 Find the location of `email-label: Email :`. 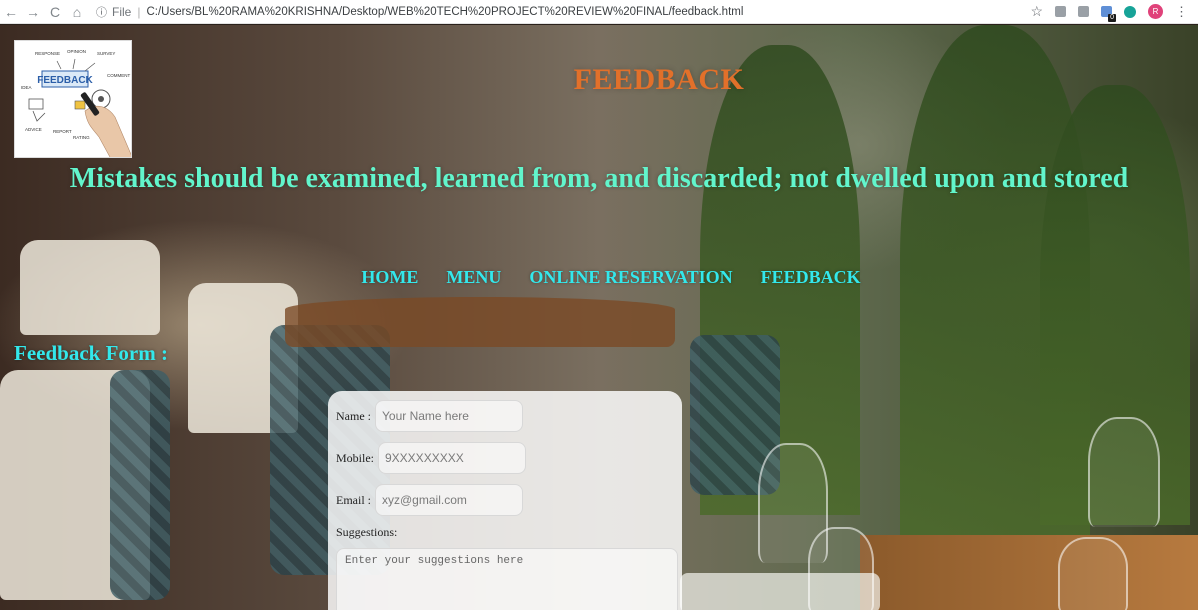

email-label: Email : is located at coordinates (353, 499).